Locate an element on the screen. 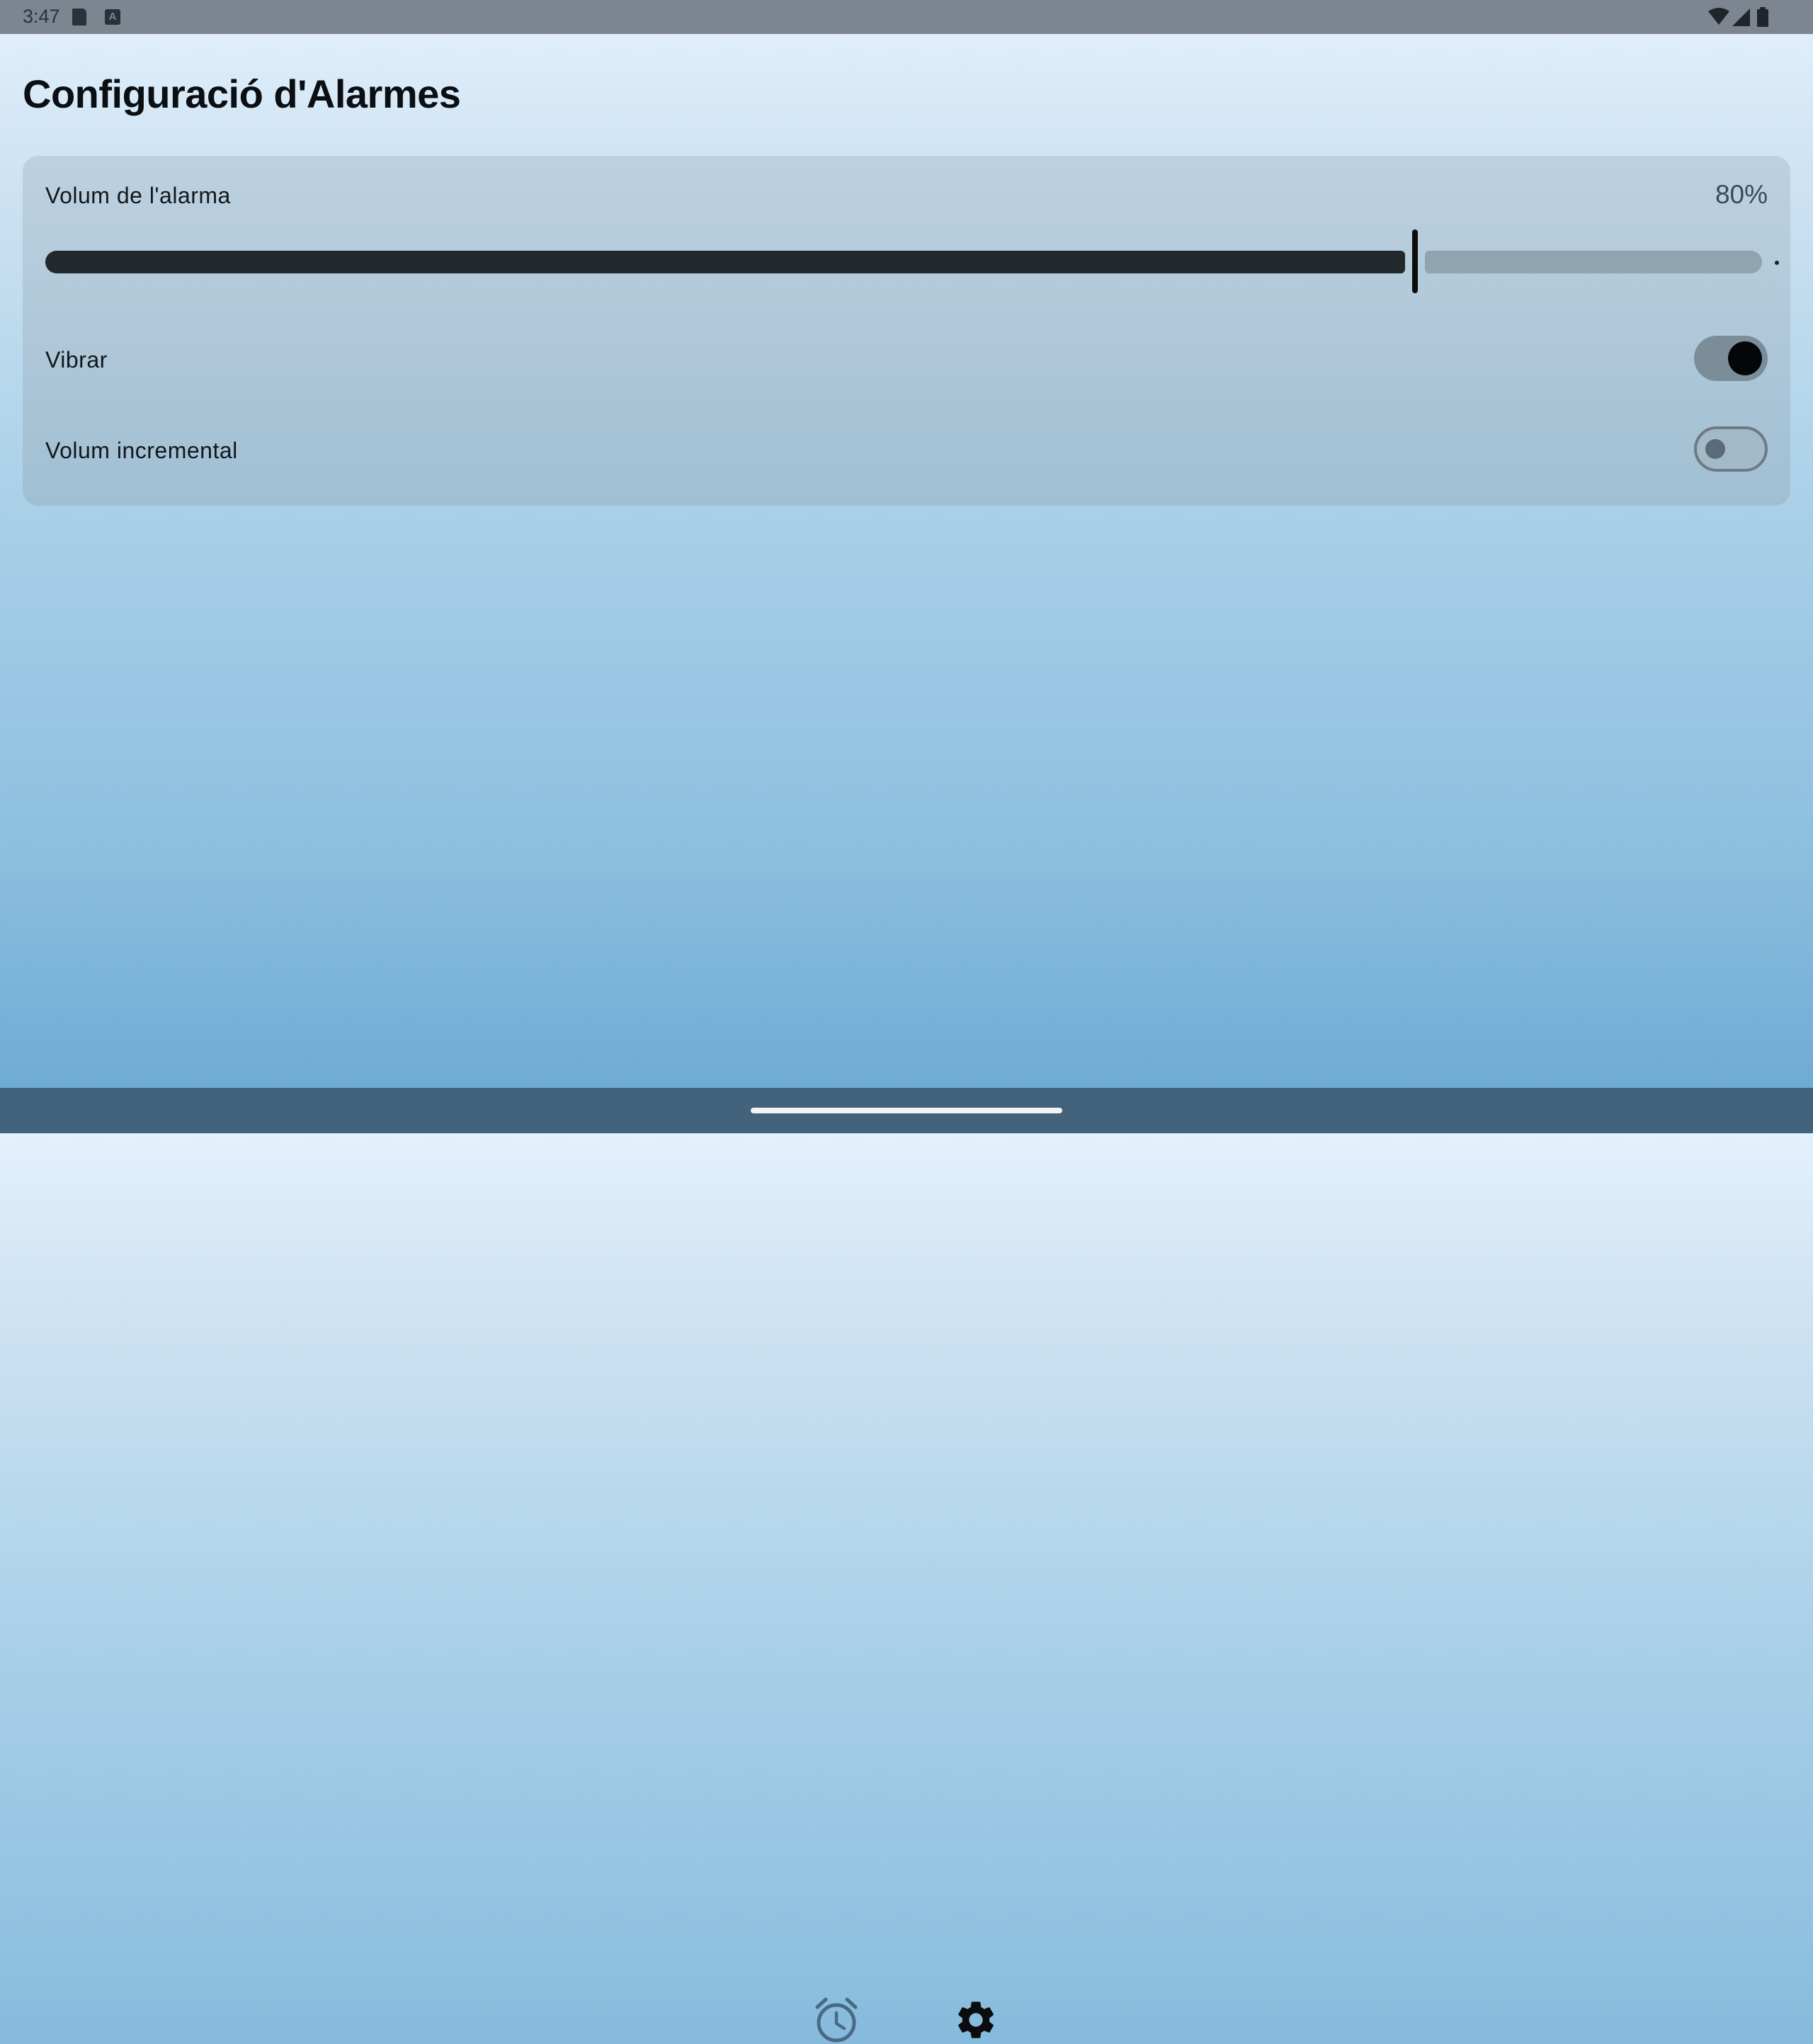 This screenshot has width=1813, height=2044. volume-value: 80% is located at coordinates (1742, 194).